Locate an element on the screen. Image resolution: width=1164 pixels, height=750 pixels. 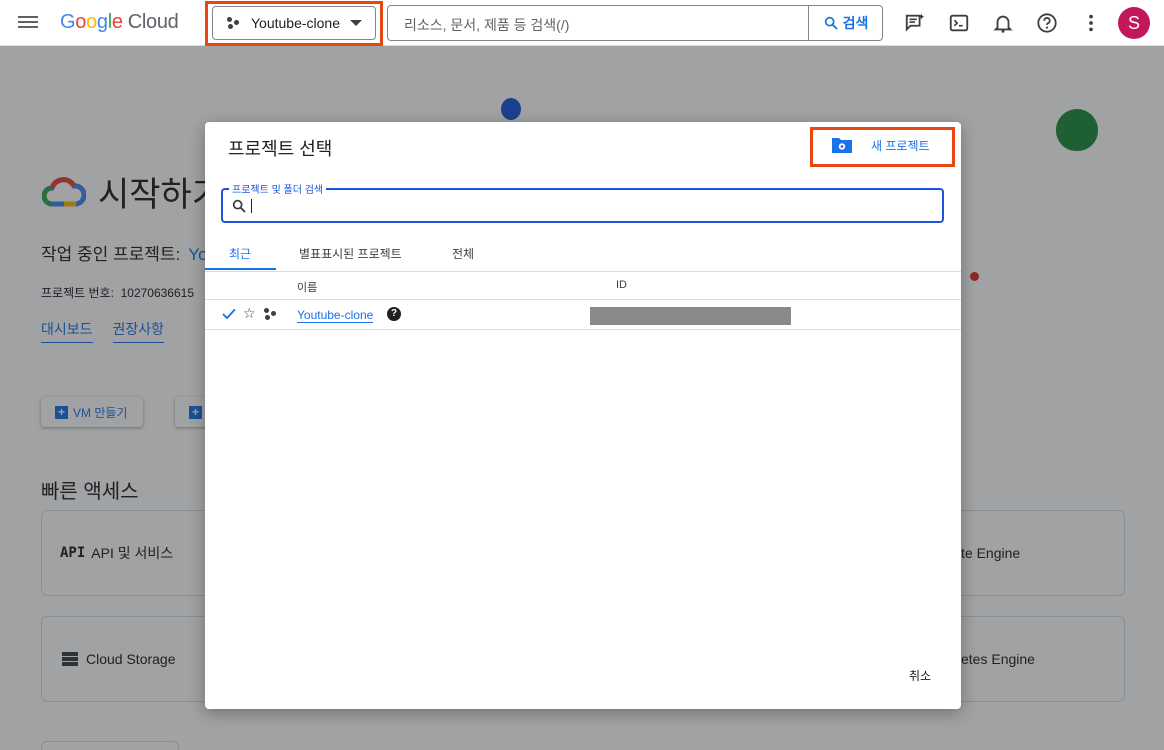
avatar: S is located at coordinates (1134, 23).